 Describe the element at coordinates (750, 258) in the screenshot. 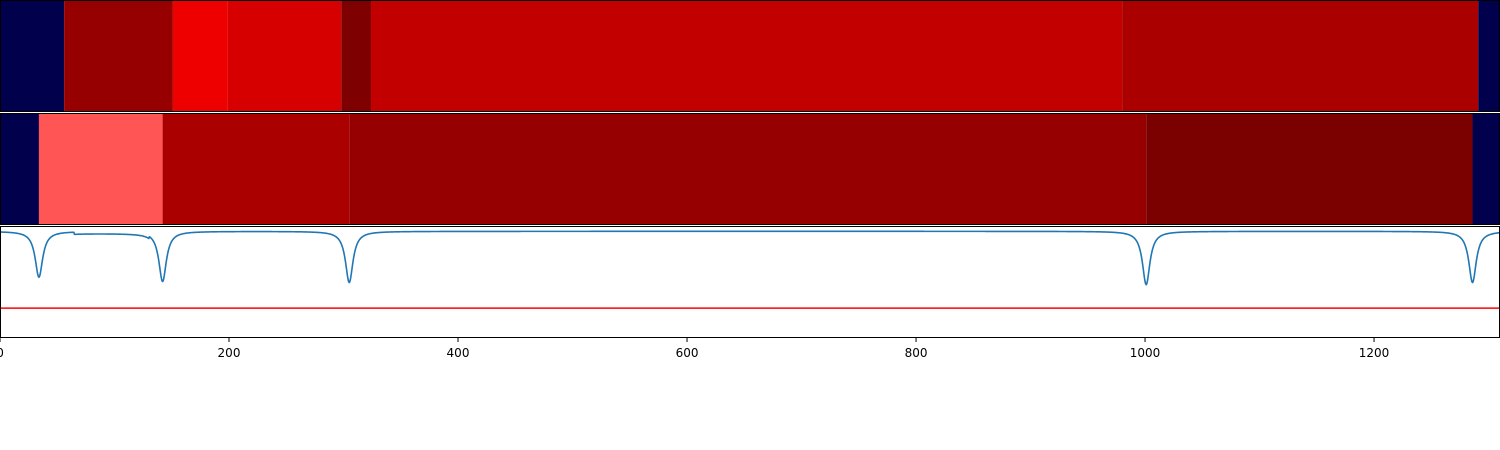

I see `signal-line` at that location.